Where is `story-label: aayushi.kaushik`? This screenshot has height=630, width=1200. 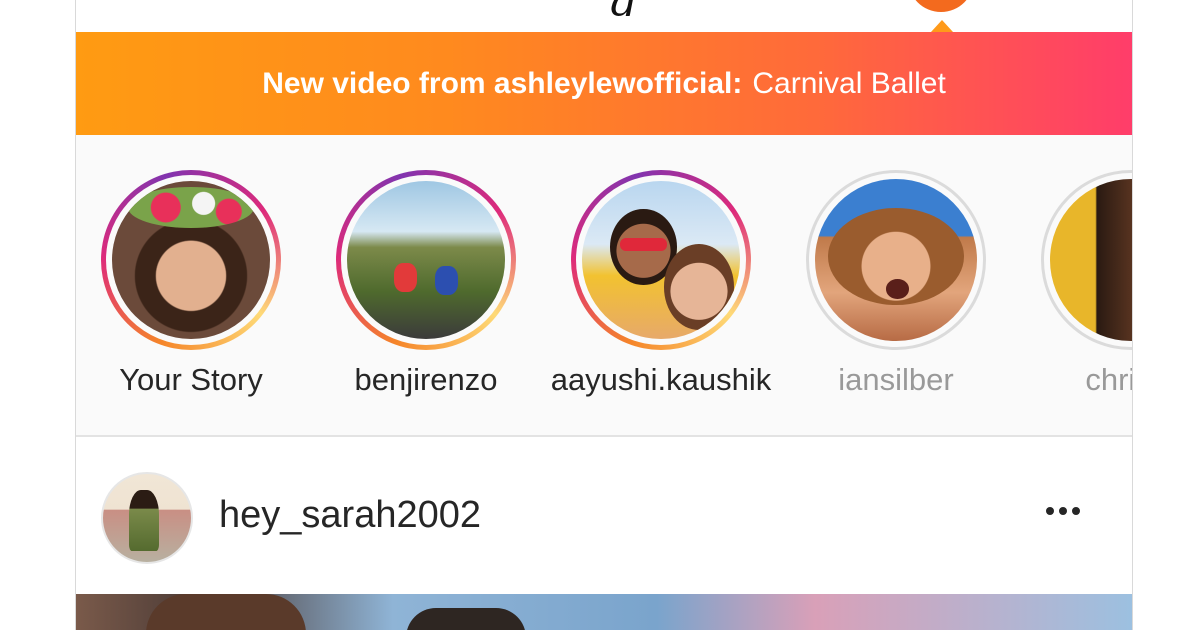
story-label: aayushi.kaushik is located at coordinates (661, 379).